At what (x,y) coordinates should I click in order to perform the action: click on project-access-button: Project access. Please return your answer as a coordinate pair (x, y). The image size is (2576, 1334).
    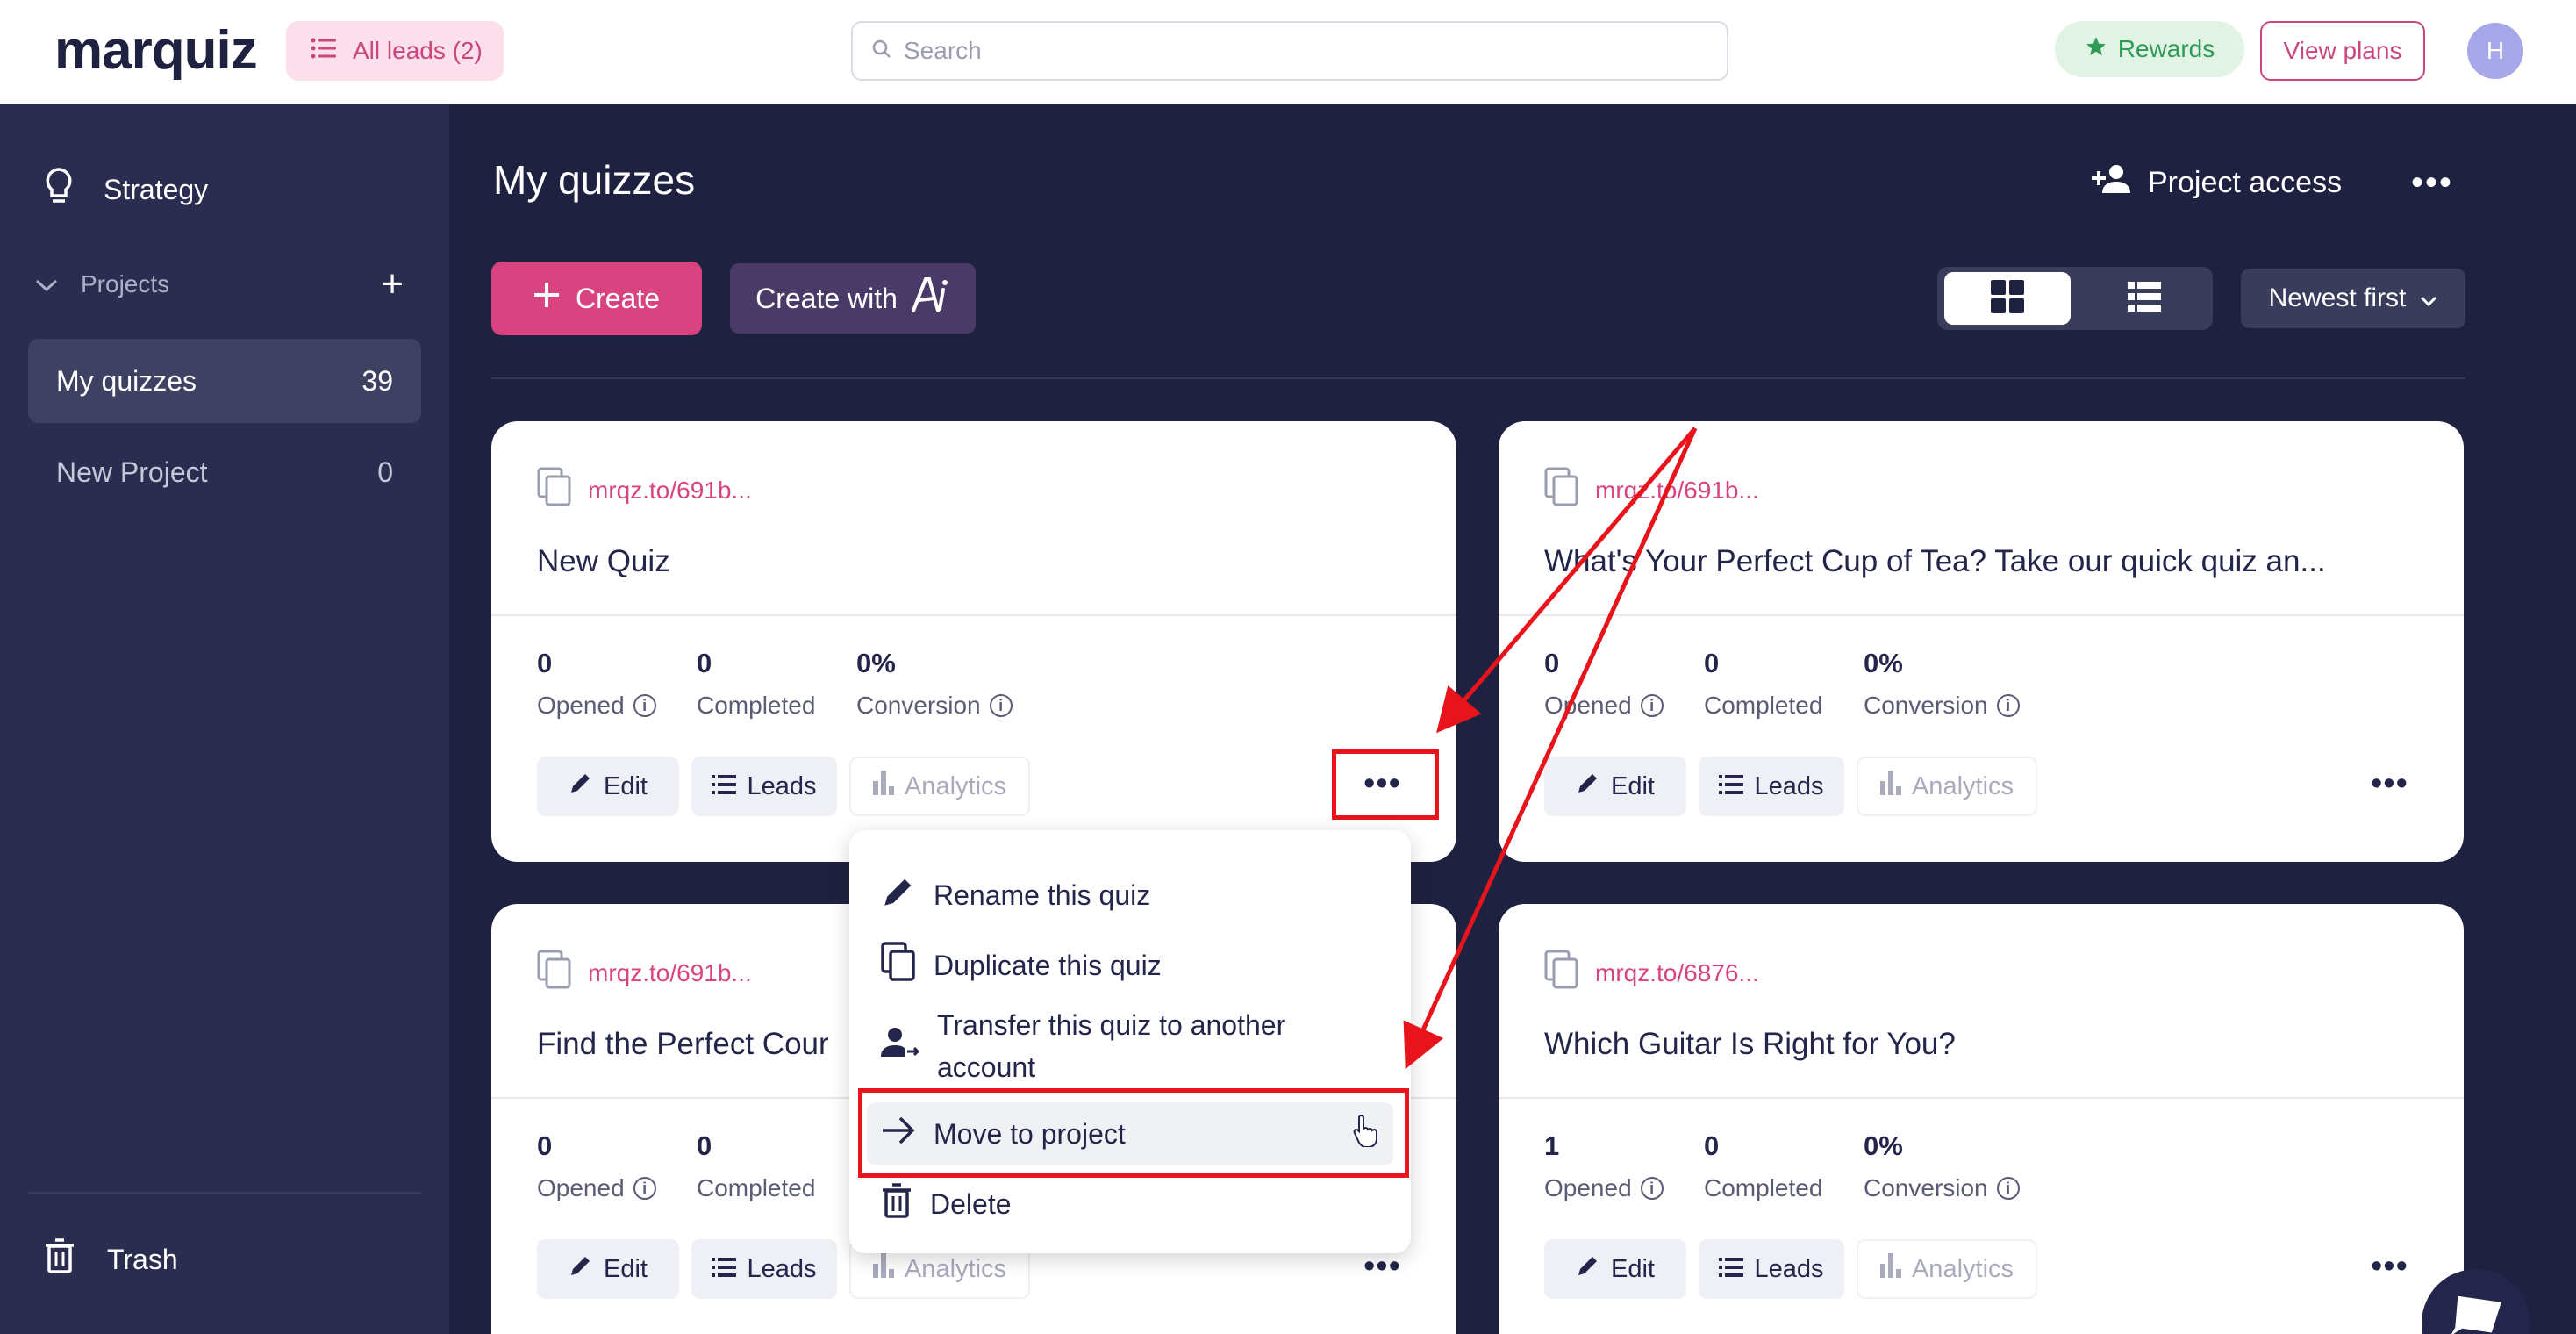
    Looking at the image, I should click on (2217, 183).